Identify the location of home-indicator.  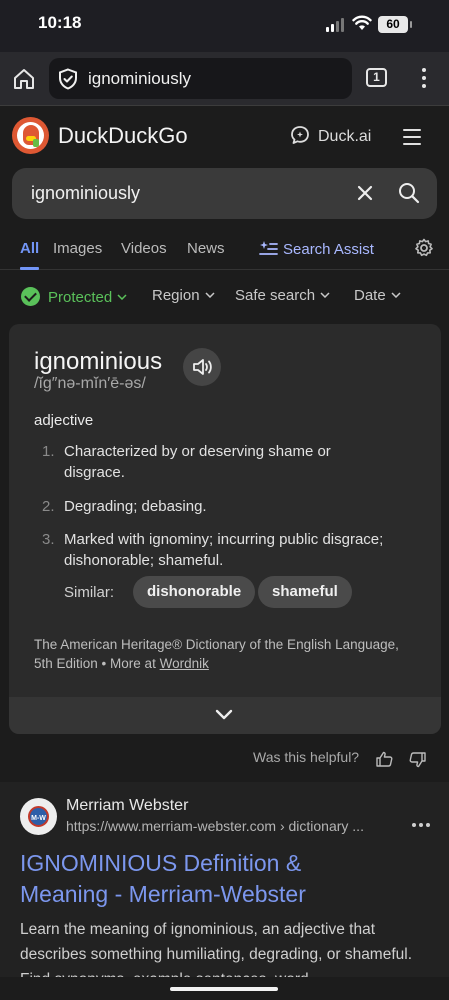
(224, 989).